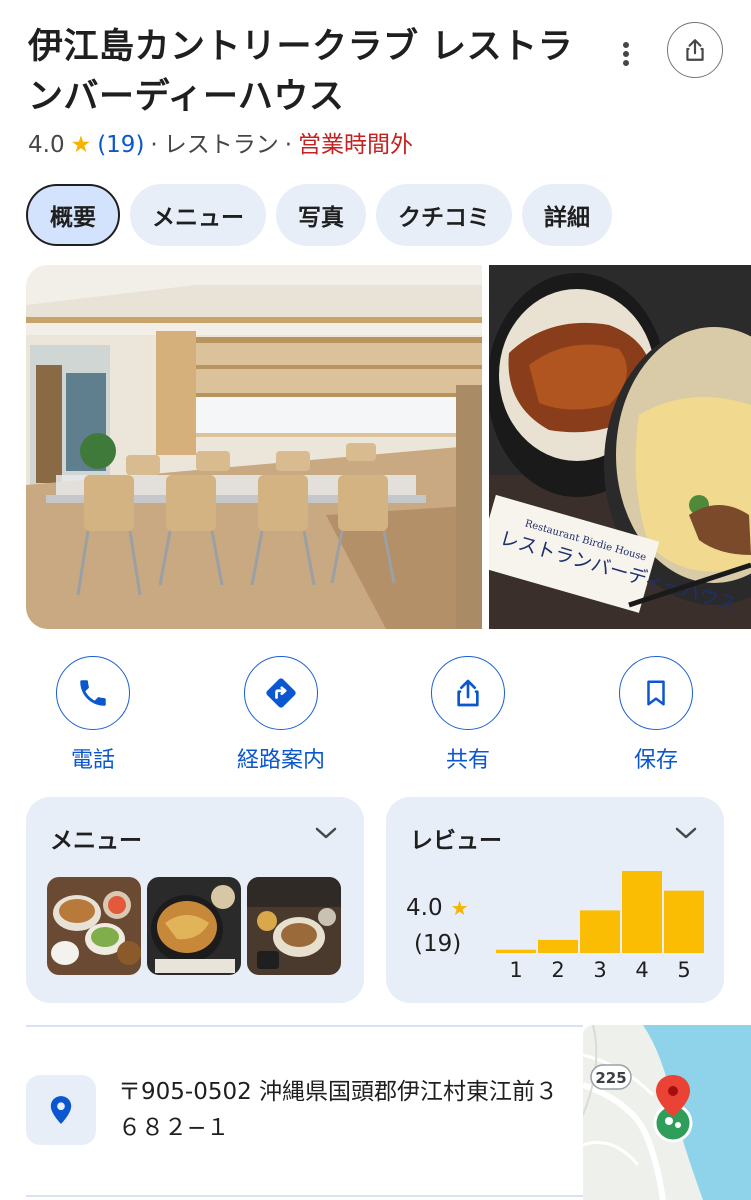 The height and width of the screenshot is (1200, 751). I want to click on rating-distribution-chart: 1 2 3 4 5, so click(600, 926).